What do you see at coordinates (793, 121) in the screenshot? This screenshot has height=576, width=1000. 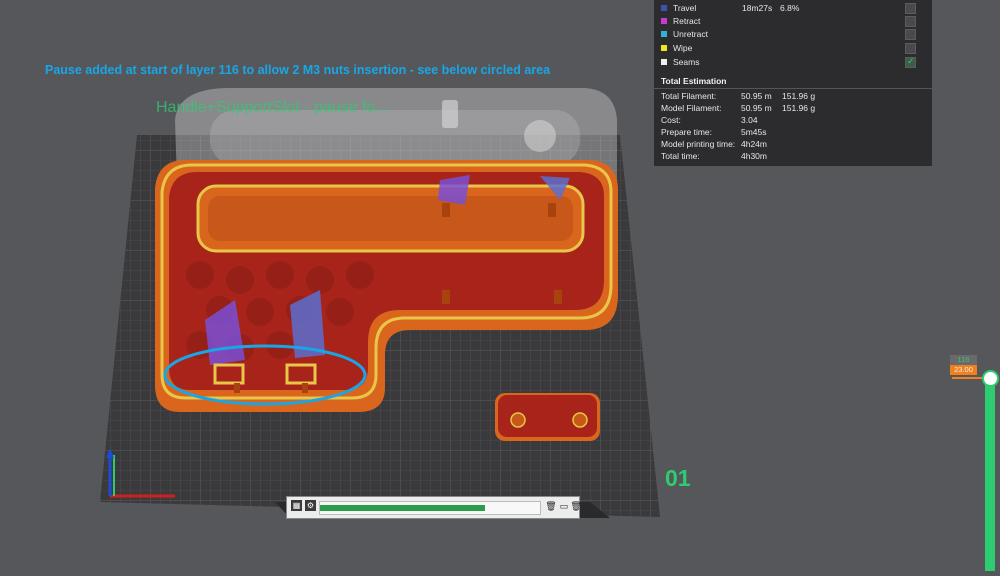 I see `estimation-row: Cost: 3.04` at bounding box center [793, 121].